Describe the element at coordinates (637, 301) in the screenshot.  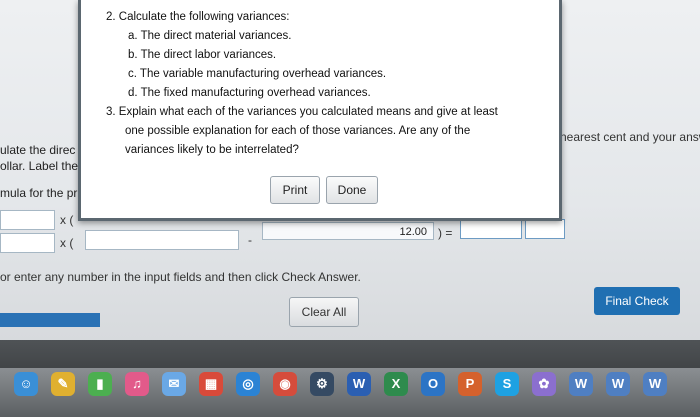
I see `final-check-button: Final Check` at that location.